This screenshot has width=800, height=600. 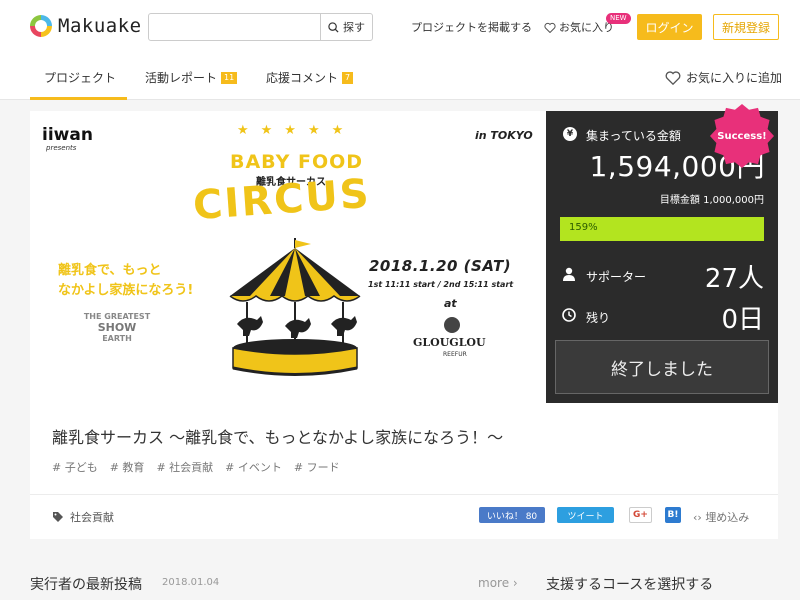 What do you see at coordinates (441, 284) in the screenshot?
I see `event-times: 1st 11:11 start / 2nd 15:11 start` at bounding box center [441, 284].